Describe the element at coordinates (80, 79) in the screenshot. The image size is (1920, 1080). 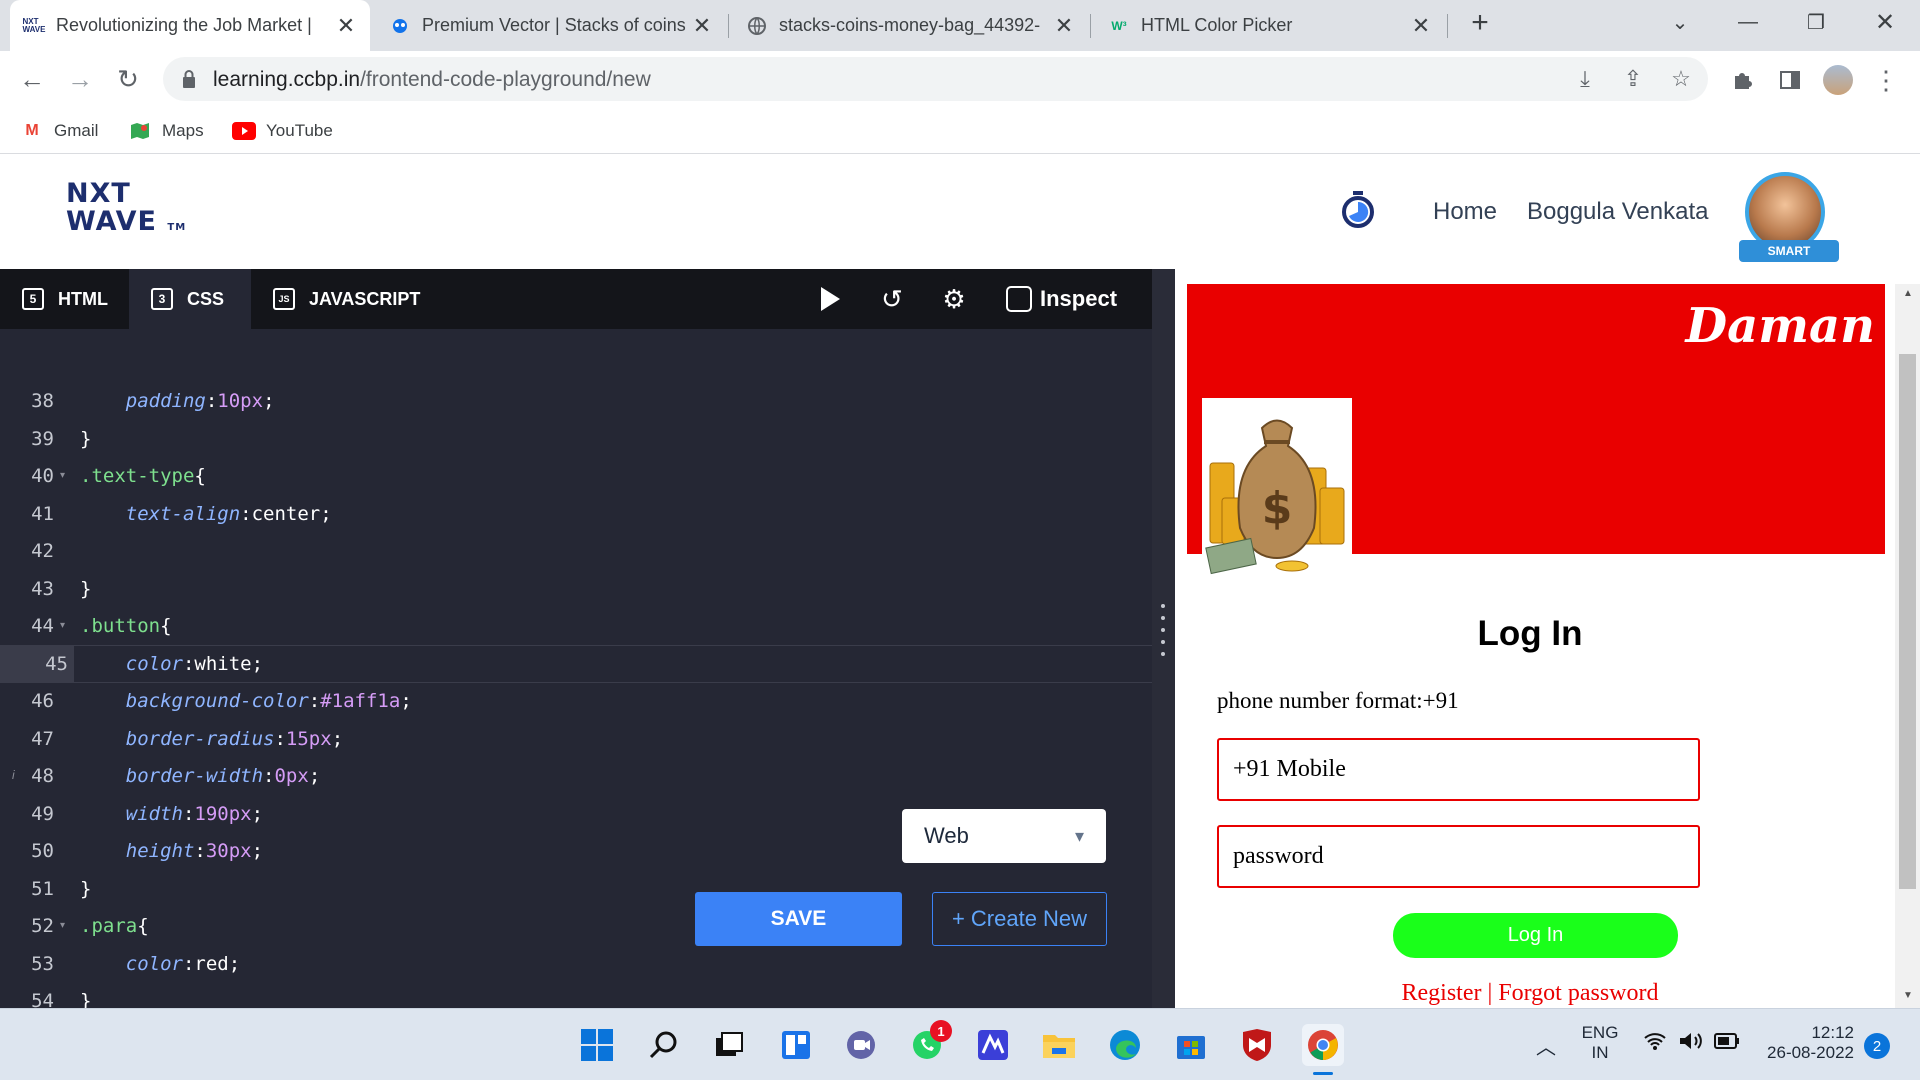
I see `forward-arrow-icon: →` at that location.